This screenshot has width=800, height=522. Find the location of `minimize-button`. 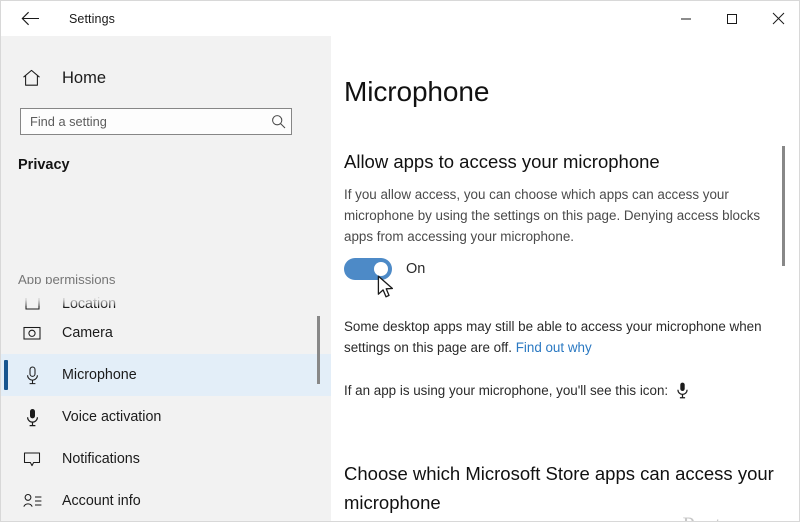

minimize-button is located at coordinates (686, 18).